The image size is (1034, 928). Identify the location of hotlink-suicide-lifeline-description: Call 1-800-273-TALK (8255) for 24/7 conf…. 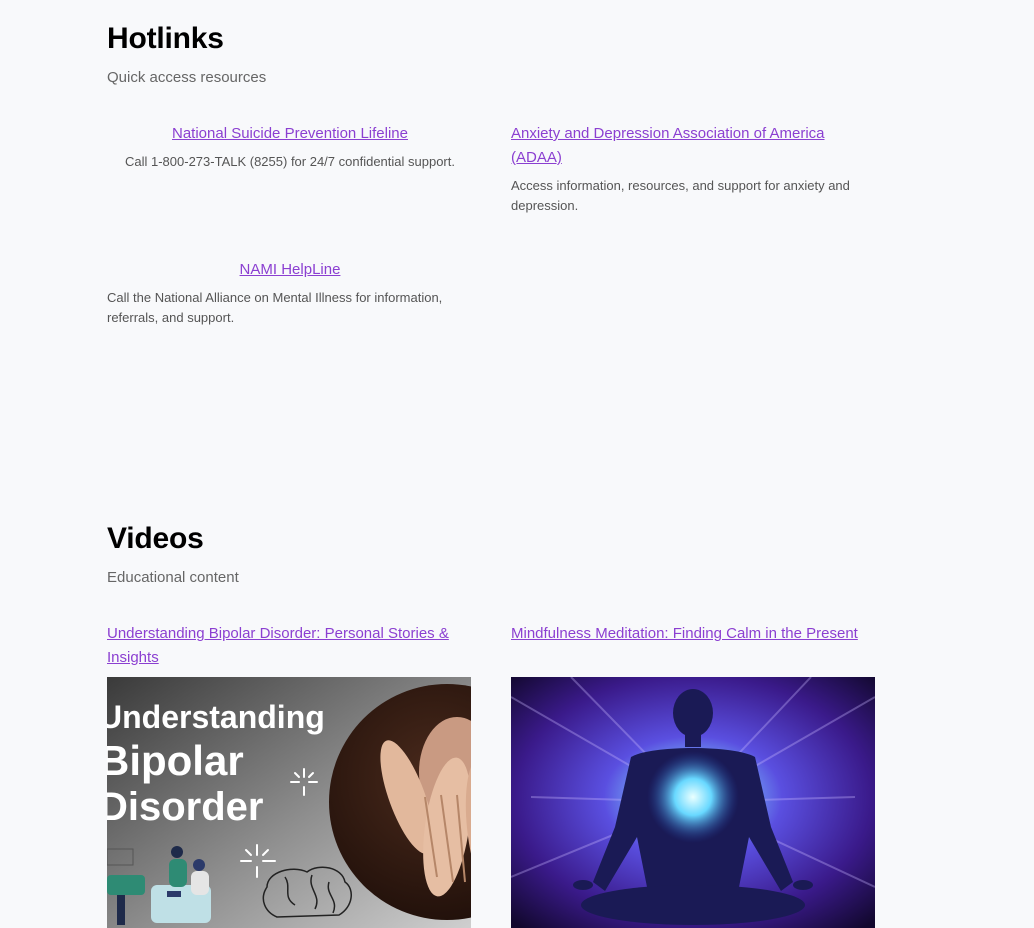
(289, 161).